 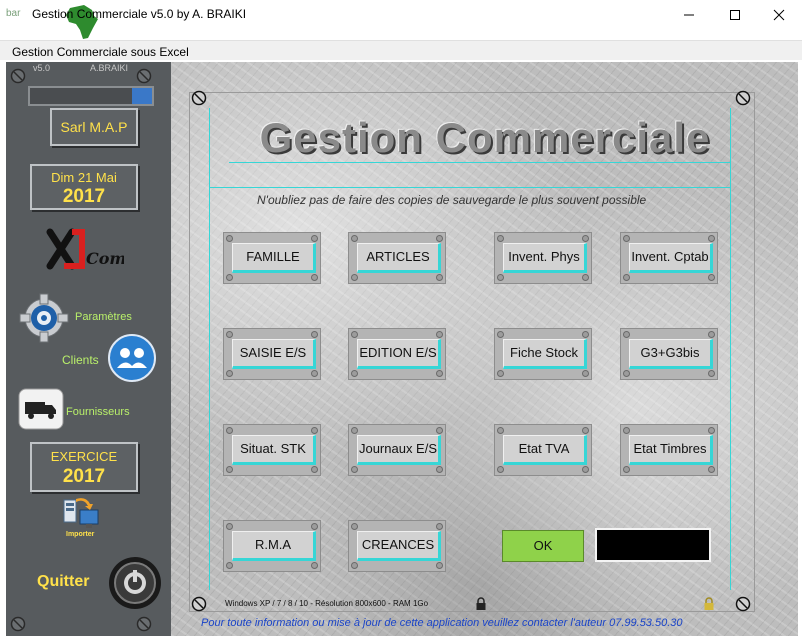 What do you see at coordinates (84, 196) in the screenshot?
I see `date-year: 2017` at bounding box center [84, 196].